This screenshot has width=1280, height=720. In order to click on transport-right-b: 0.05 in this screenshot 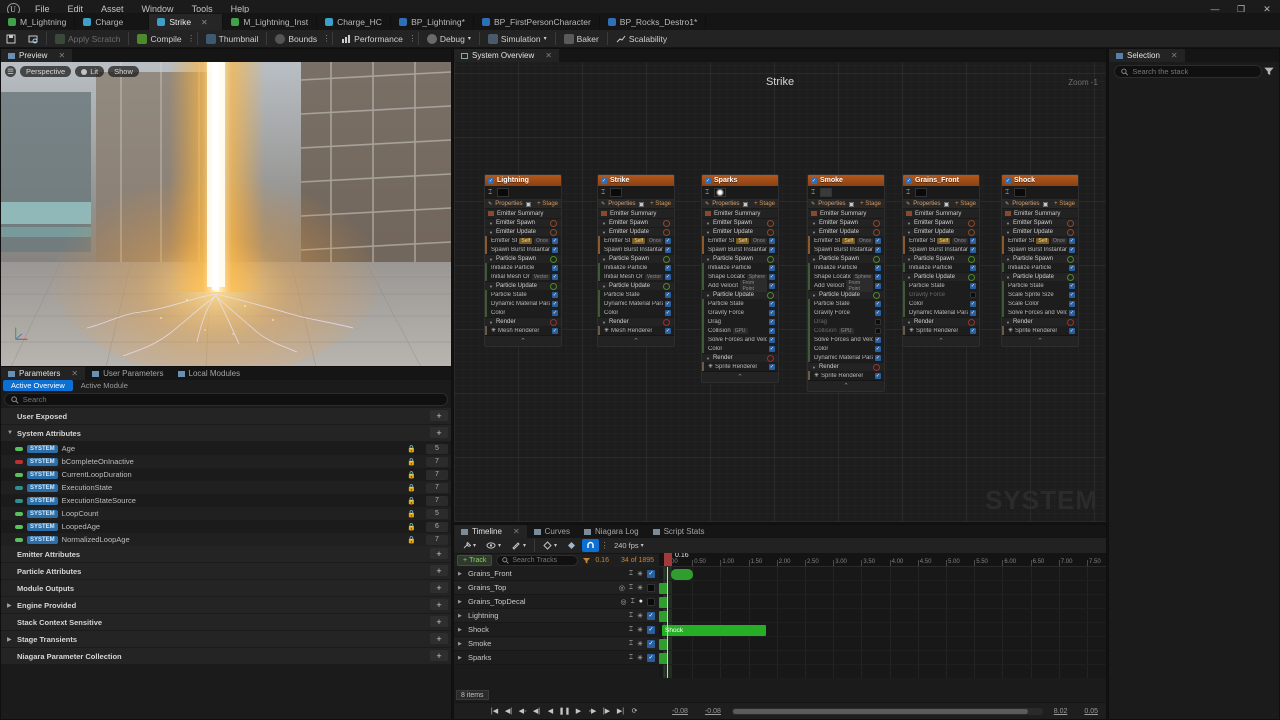, I will do `click(1091, 711)`.